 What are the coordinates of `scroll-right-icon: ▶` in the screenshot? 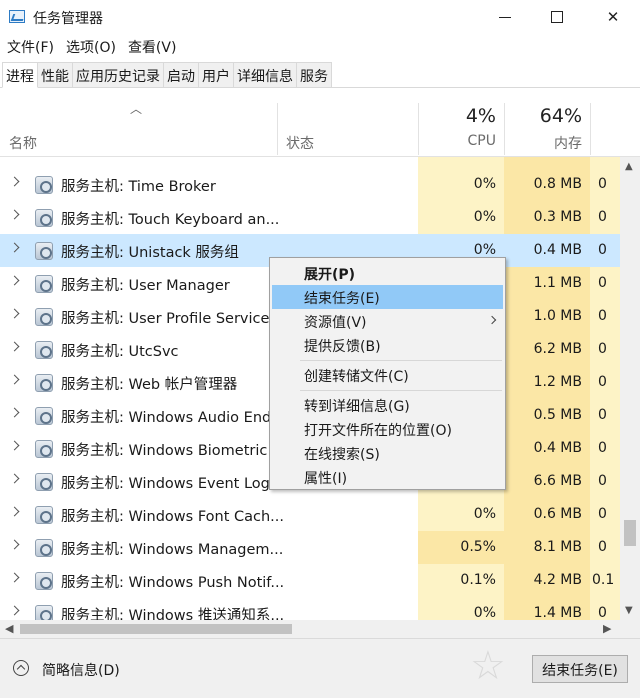 It's located at (607, 628).